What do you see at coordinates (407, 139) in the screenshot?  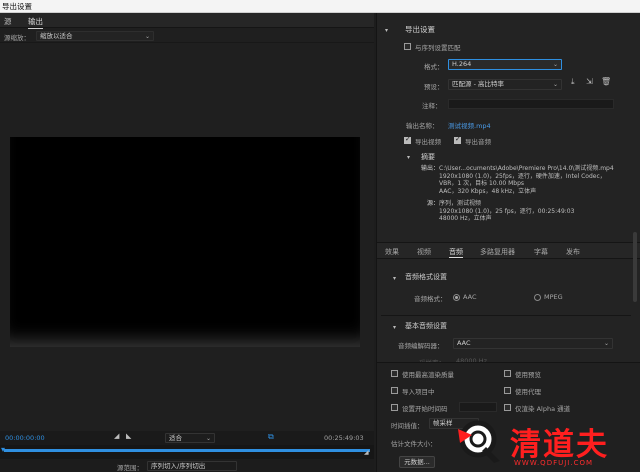 I see `export-video-checkbox` at bounding box center [407, 139].